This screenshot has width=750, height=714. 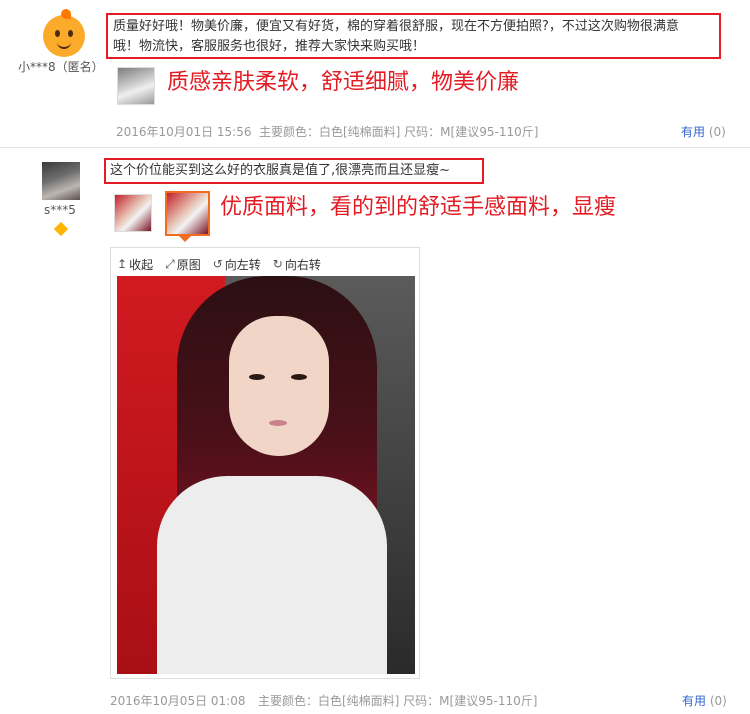 I want to click on rotate-right-icon: ↻, so click(x=277, y=264).